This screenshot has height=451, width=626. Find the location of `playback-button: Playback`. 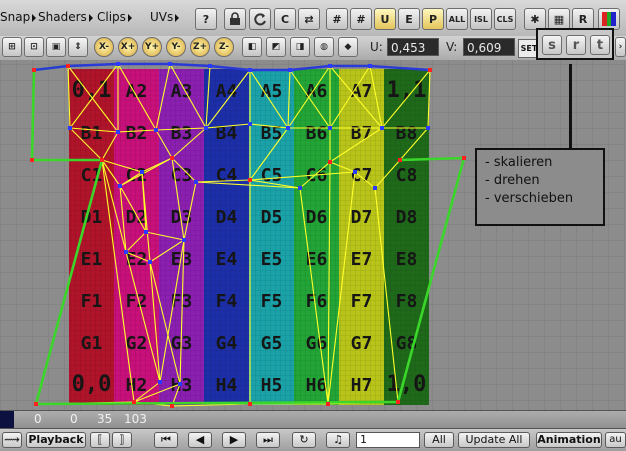

playback-button: Playback is located at coordinates (56, 440).